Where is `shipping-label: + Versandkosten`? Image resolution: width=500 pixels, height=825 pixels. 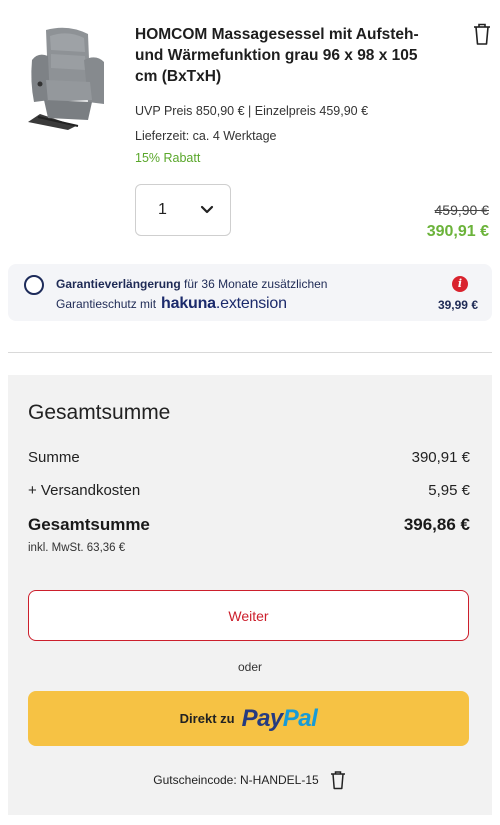 shipping-label: + Versandkosten is located at coordinates (84, 490).